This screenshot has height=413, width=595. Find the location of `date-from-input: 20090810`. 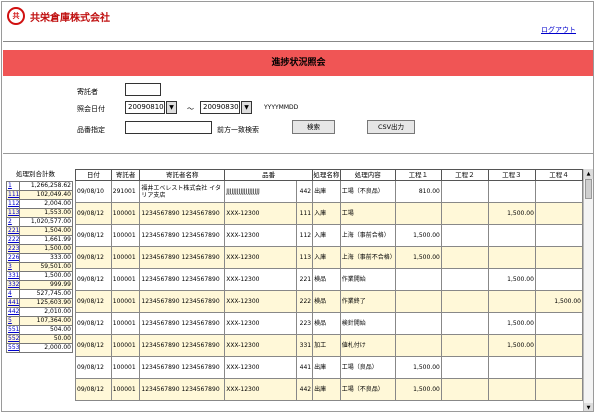

date-from-input: 20090810 is located at coordinates (145, 107).